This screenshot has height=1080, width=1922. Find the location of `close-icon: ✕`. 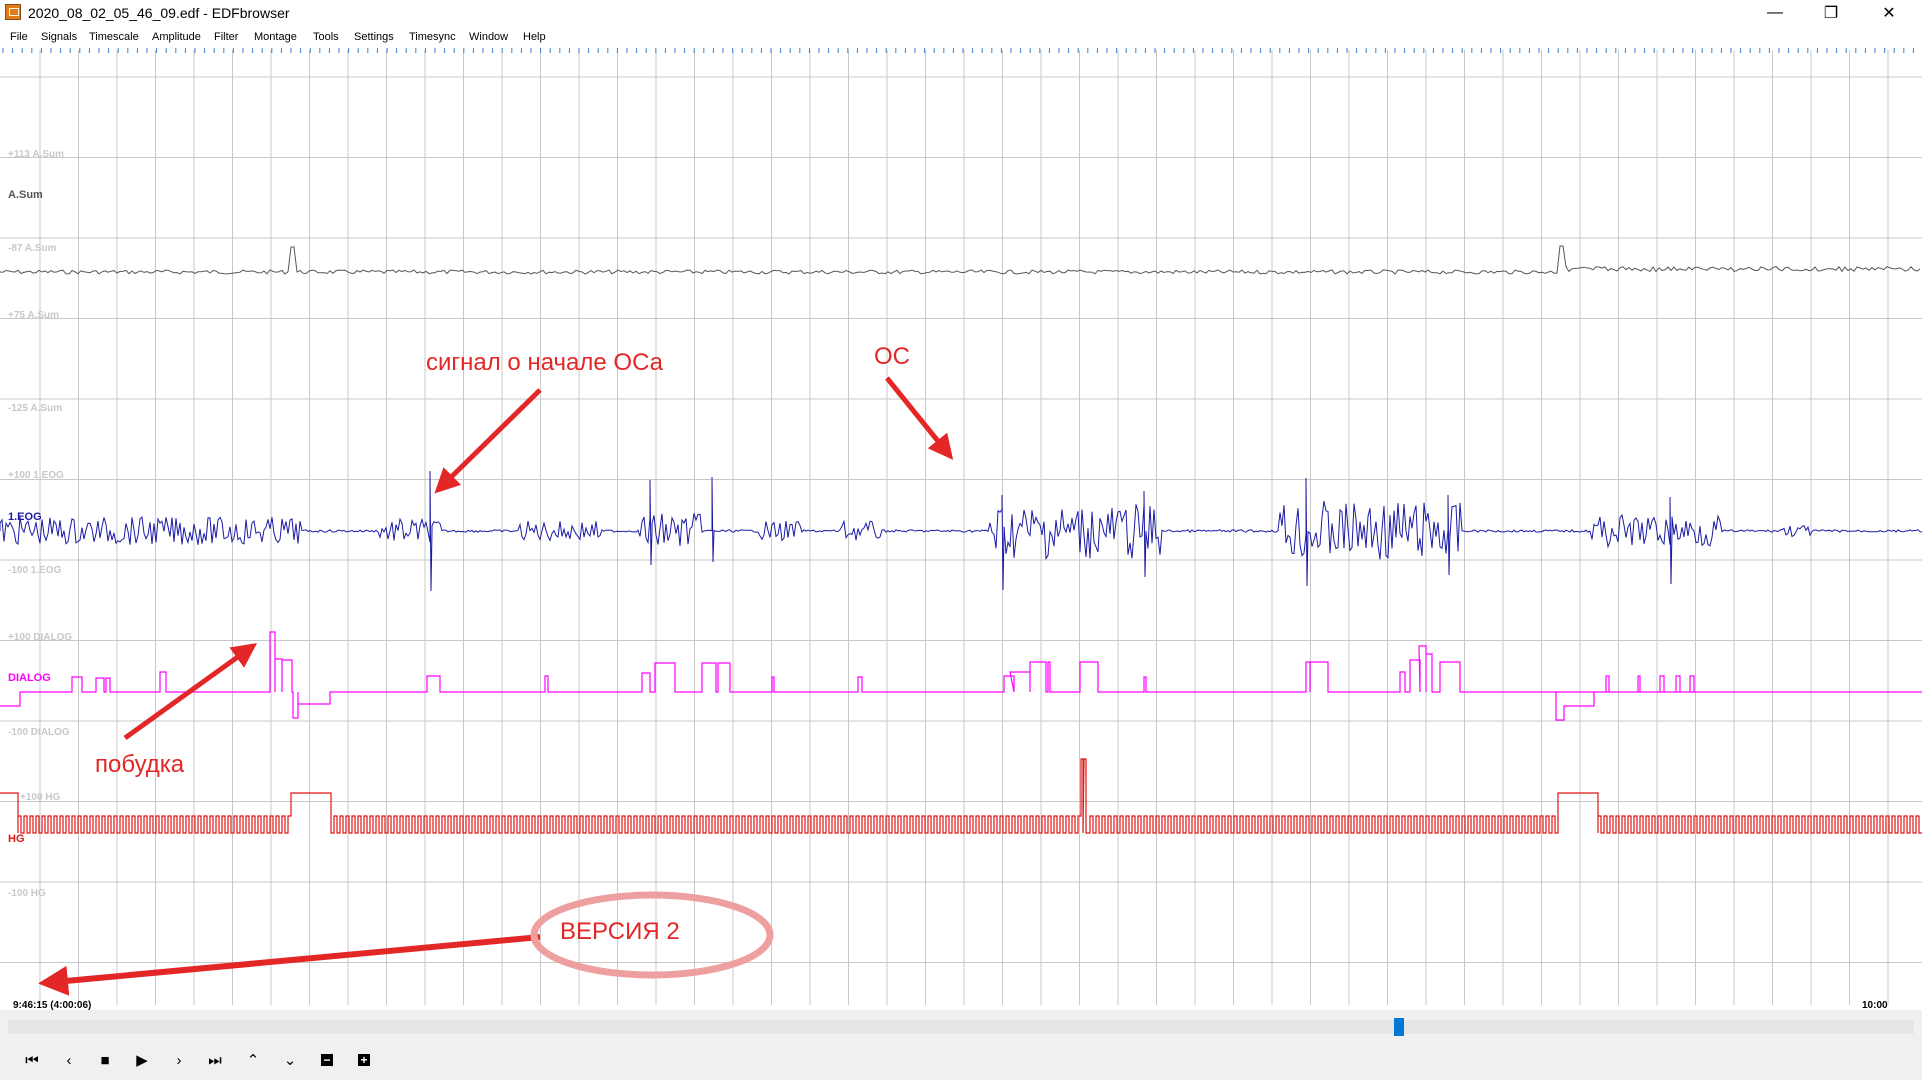

close-icon: ✕ is located at coordinates (1889, 13).